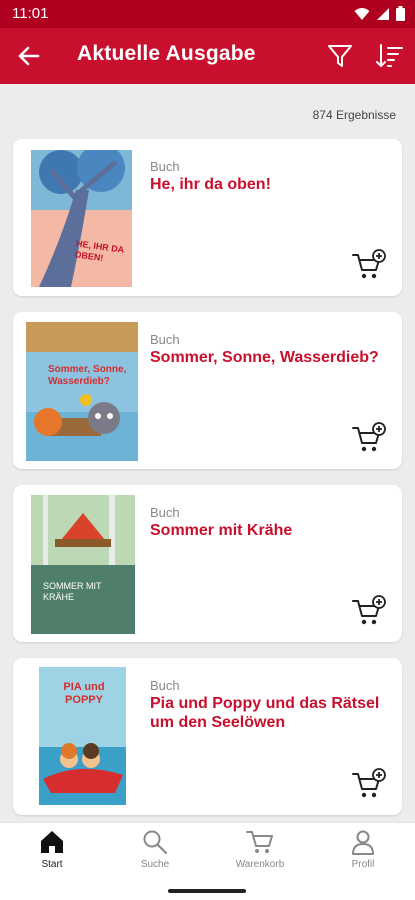 Image resolution: width=415 pixels, height=900 pixels. I want to click on sort-icon, so click(389, 56).